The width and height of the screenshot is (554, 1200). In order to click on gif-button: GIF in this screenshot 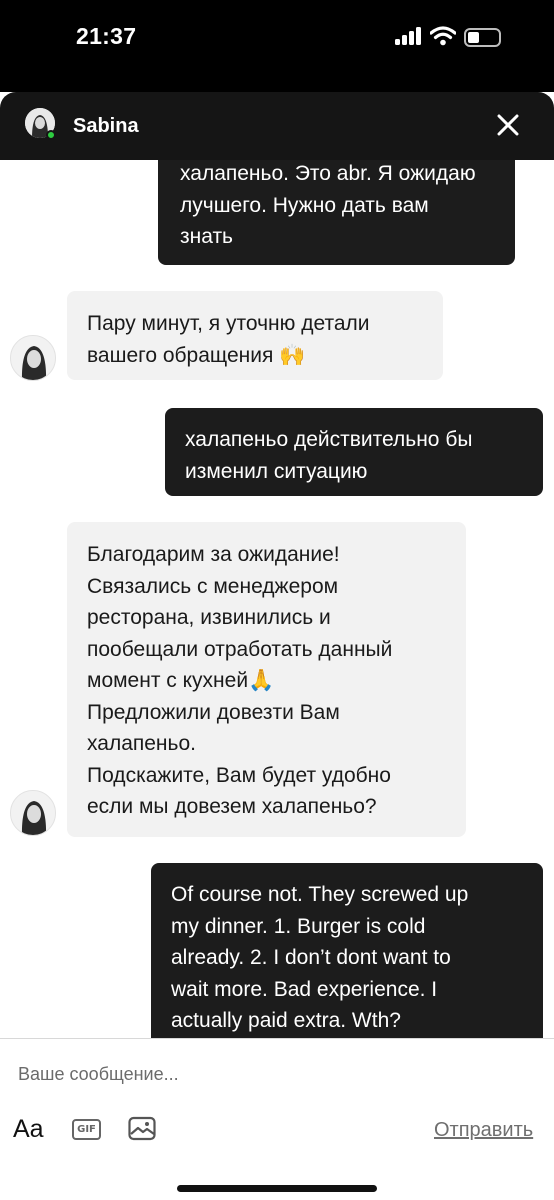, I will do `click(86, 1129)`.